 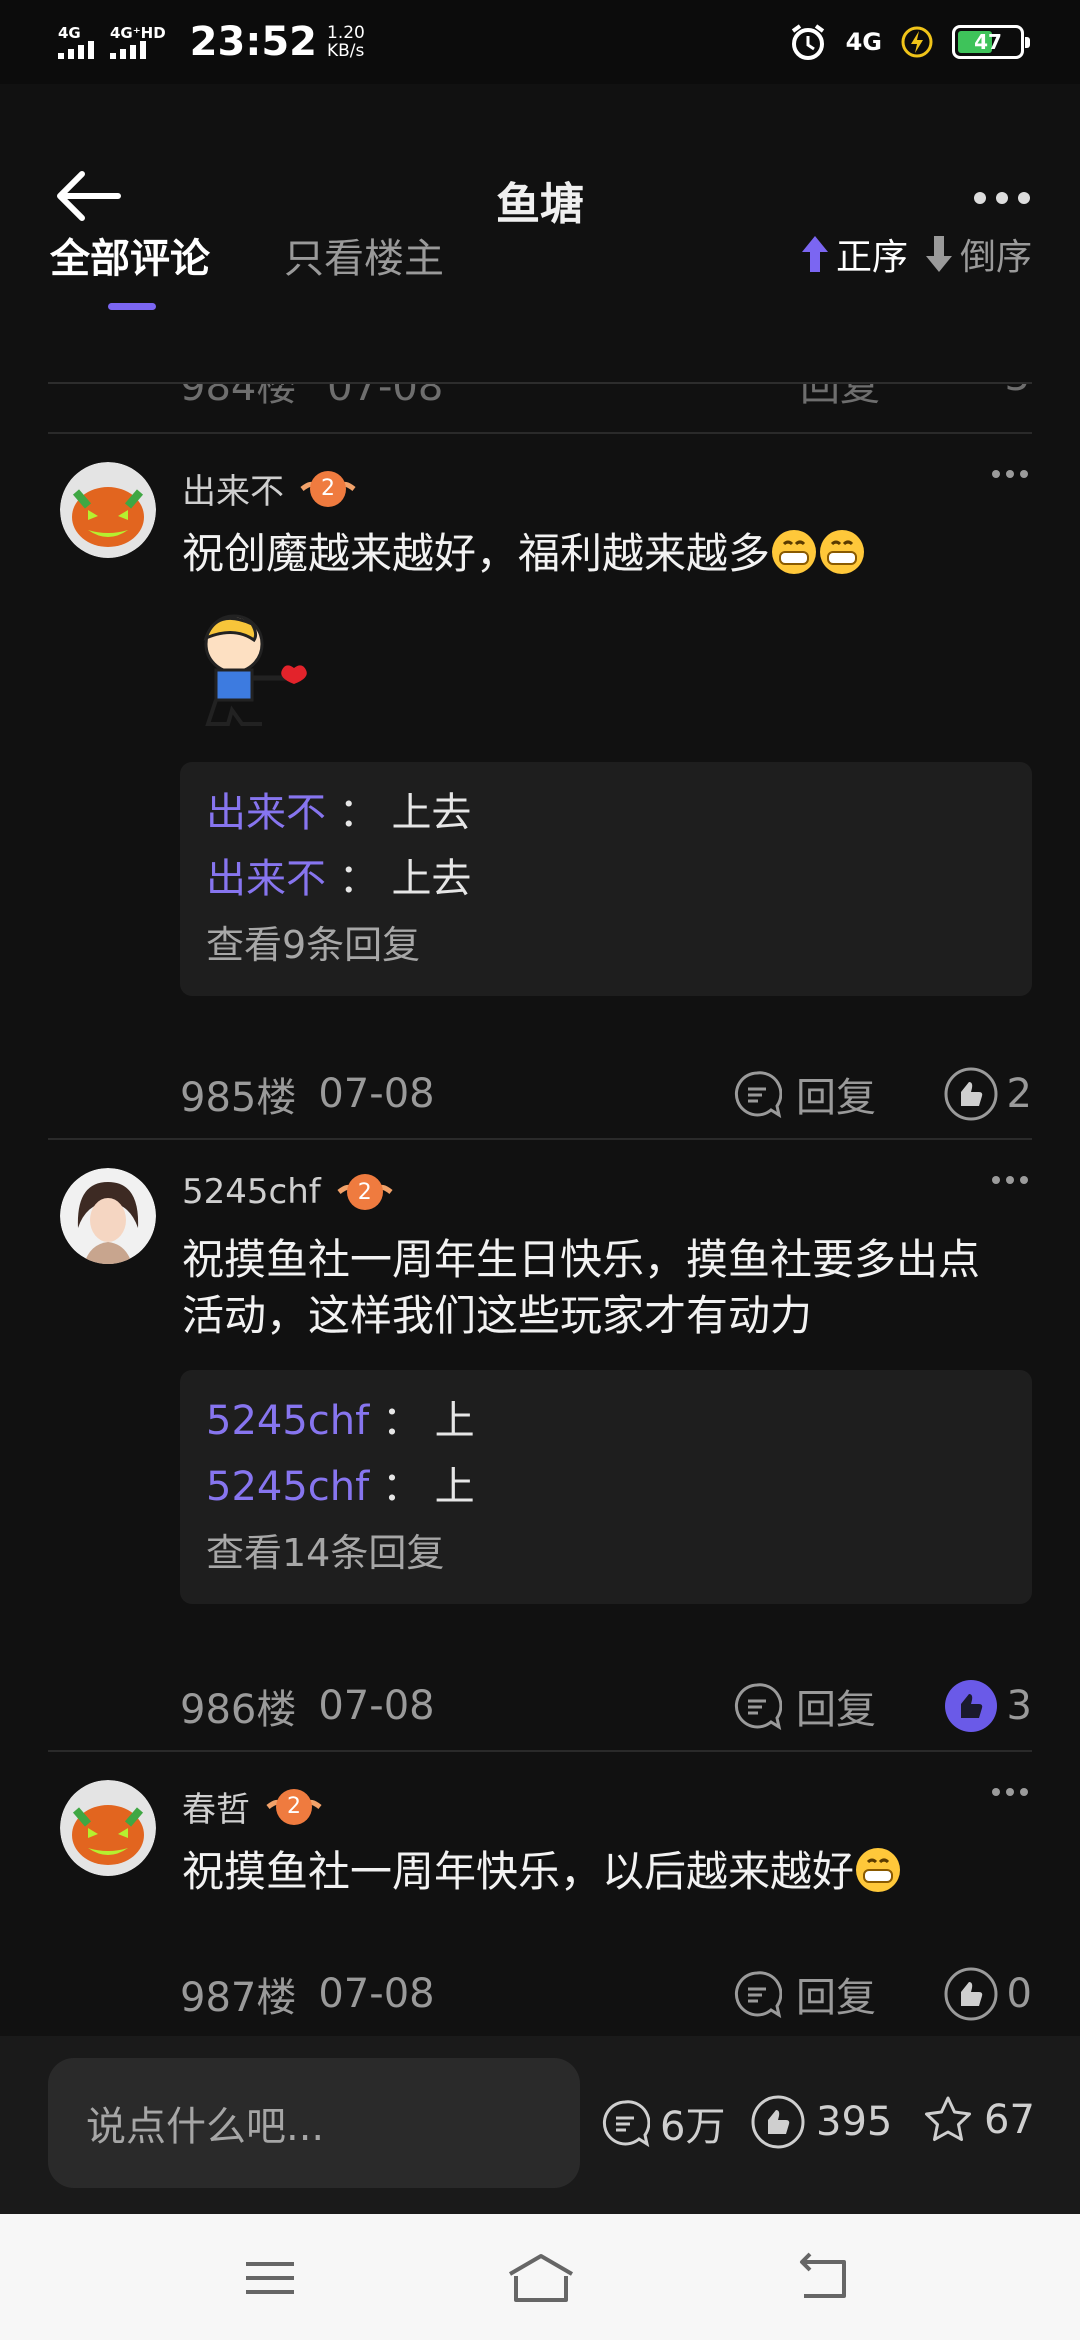 I want to click on comment-input-bar: 说点什么吧... 6万 395 67, so click(x=540, y=2125).